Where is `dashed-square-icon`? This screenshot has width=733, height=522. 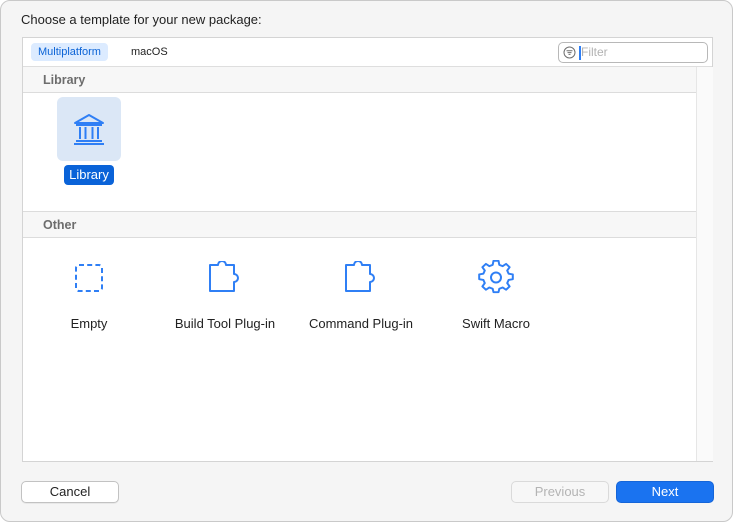 dashed-square-icon is located at coordinates (89, 278).